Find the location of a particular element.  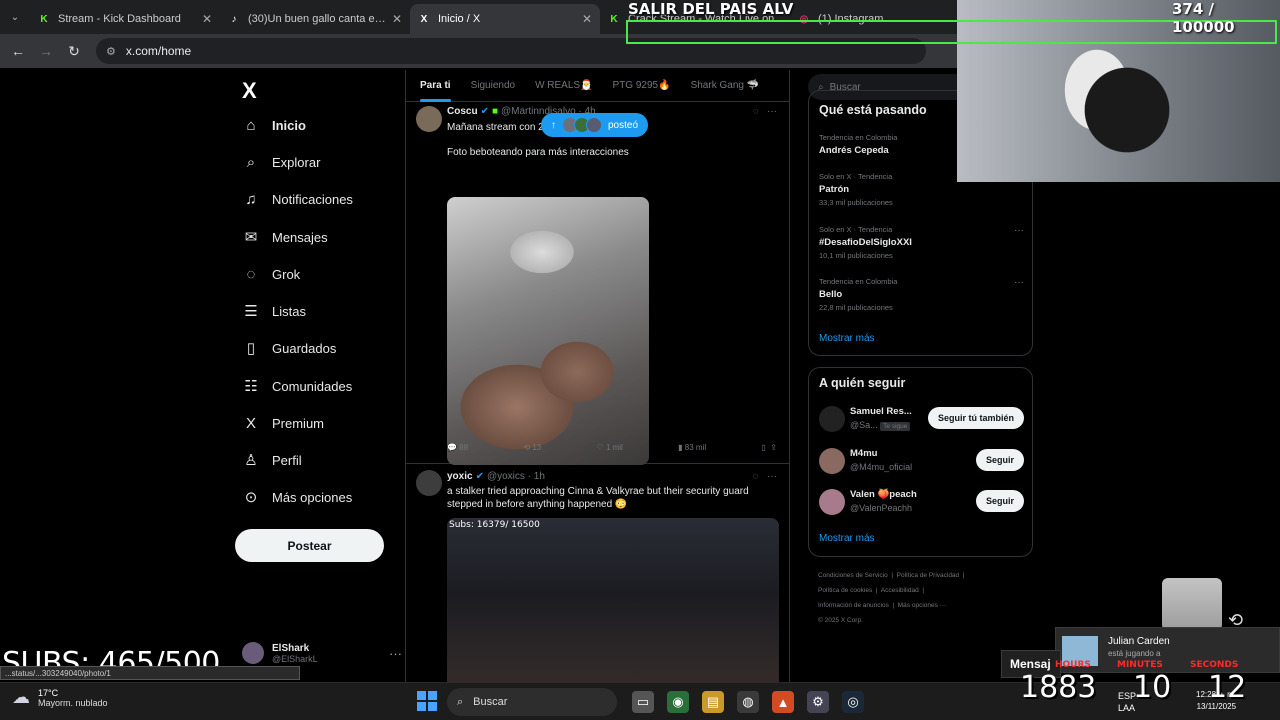

nav-explorar: ⌕ Explorar is located at coordinates (281, 162).